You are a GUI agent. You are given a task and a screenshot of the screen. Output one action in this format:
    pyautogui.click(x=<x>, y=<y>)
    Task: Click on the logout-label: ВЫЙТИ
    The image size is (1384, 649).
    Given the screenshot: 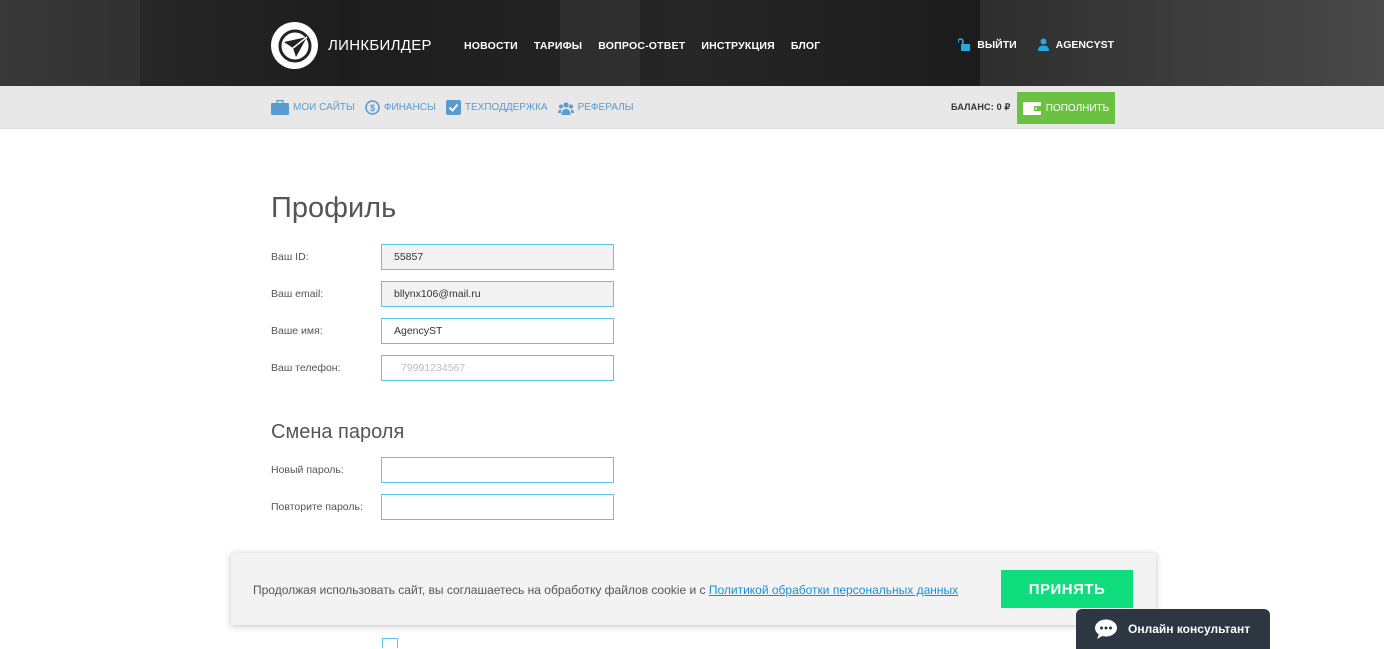 What is the action you would take?
    pyautogui.click(x=997, y=44)
    